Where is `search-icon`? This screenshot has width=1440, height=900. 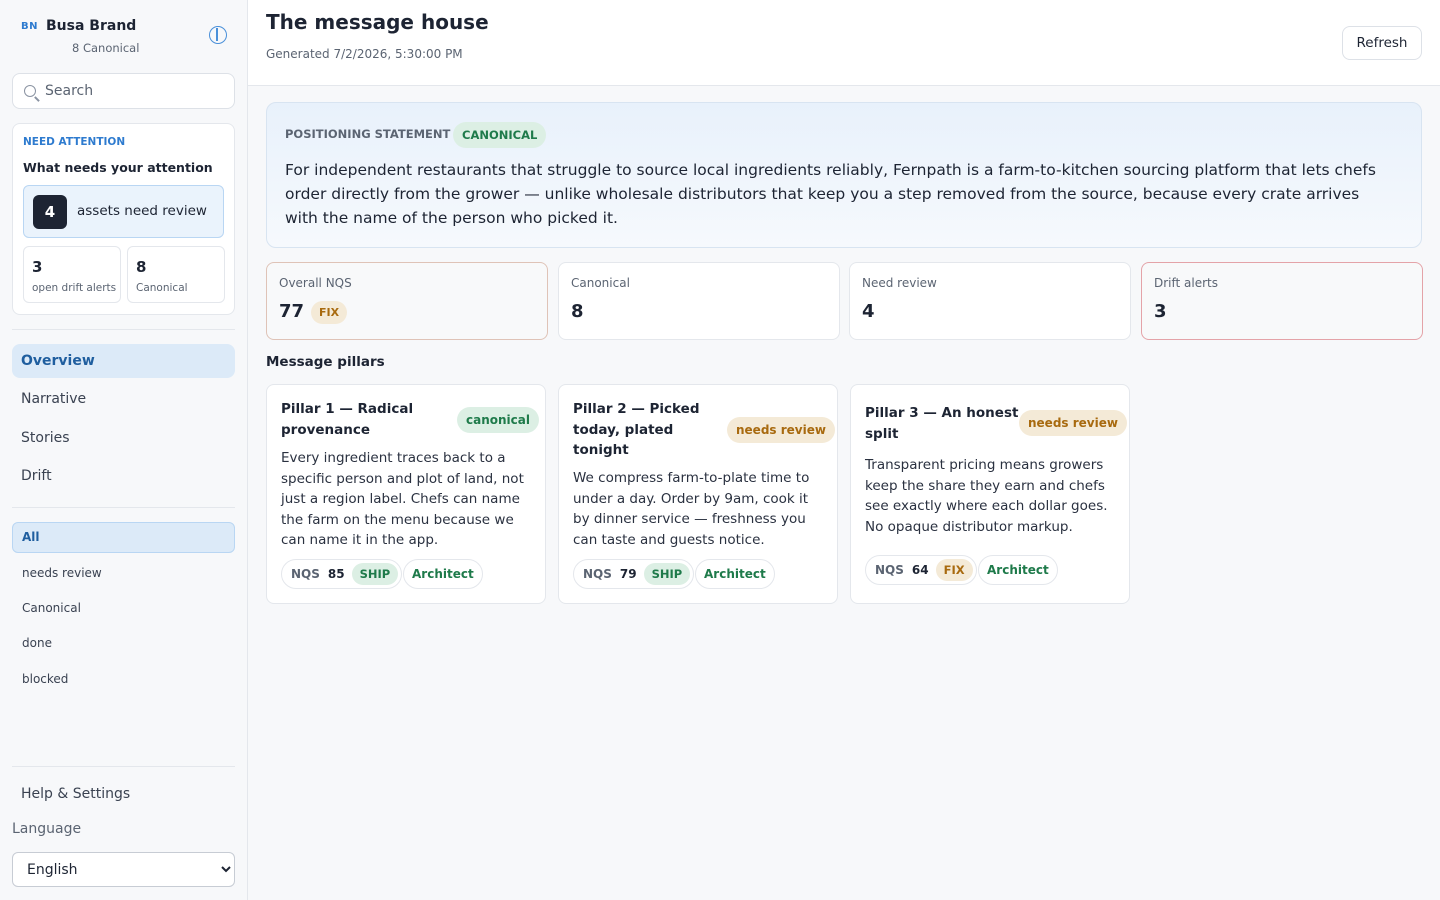 search-icon is located at coordinates (30, 91).